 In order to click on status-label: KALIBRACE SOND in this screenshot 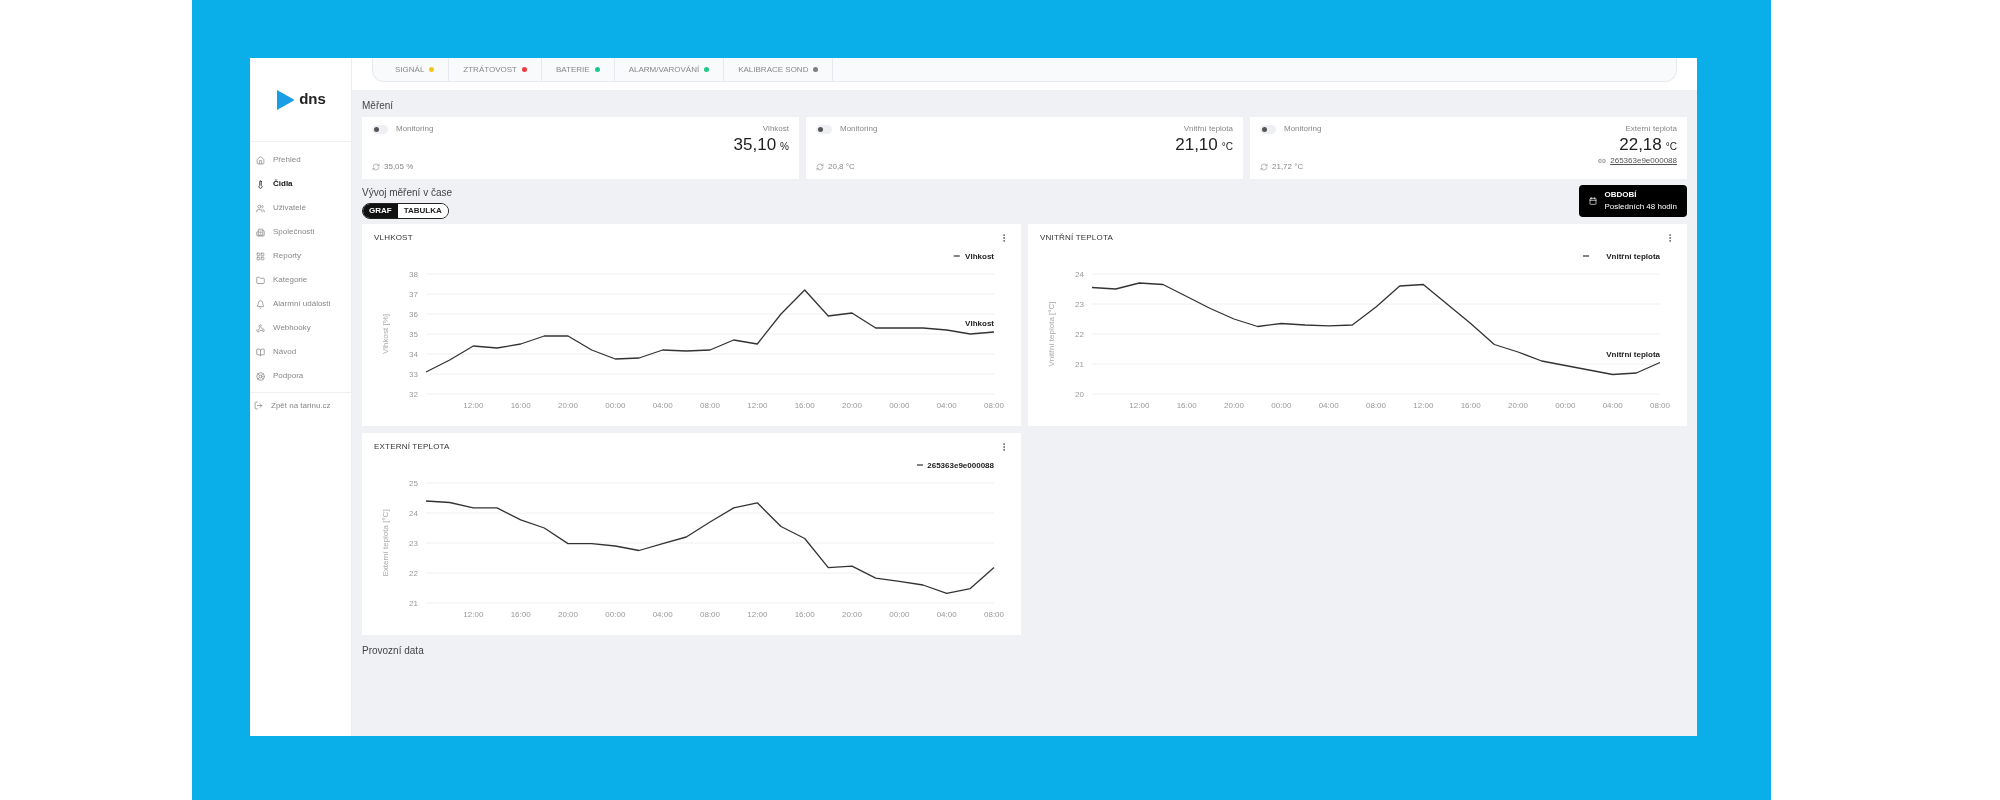, I will do `click(773, 69)`.